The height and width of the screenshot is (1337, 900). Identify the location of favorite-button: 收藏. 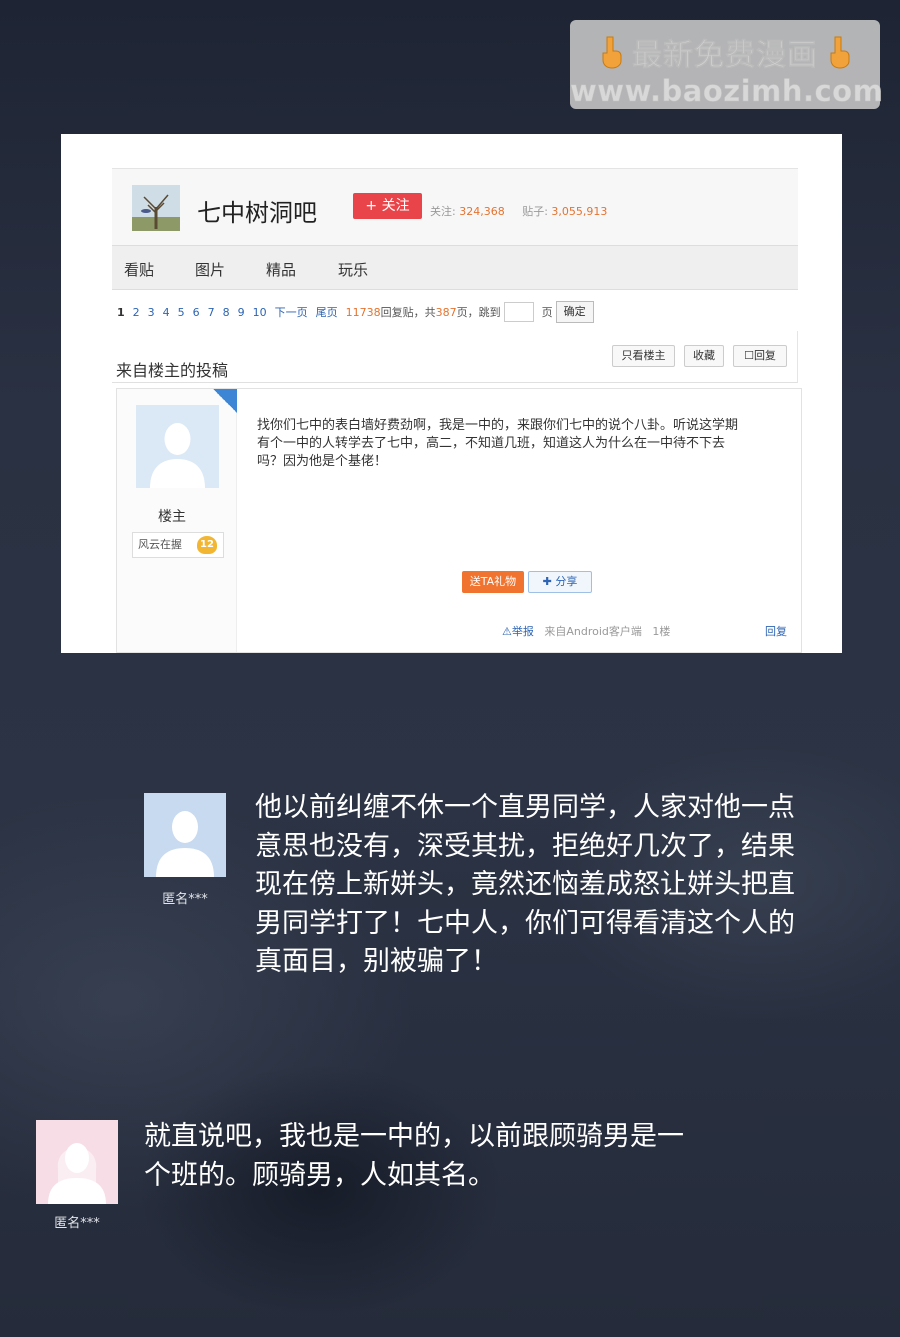
(704, 356).